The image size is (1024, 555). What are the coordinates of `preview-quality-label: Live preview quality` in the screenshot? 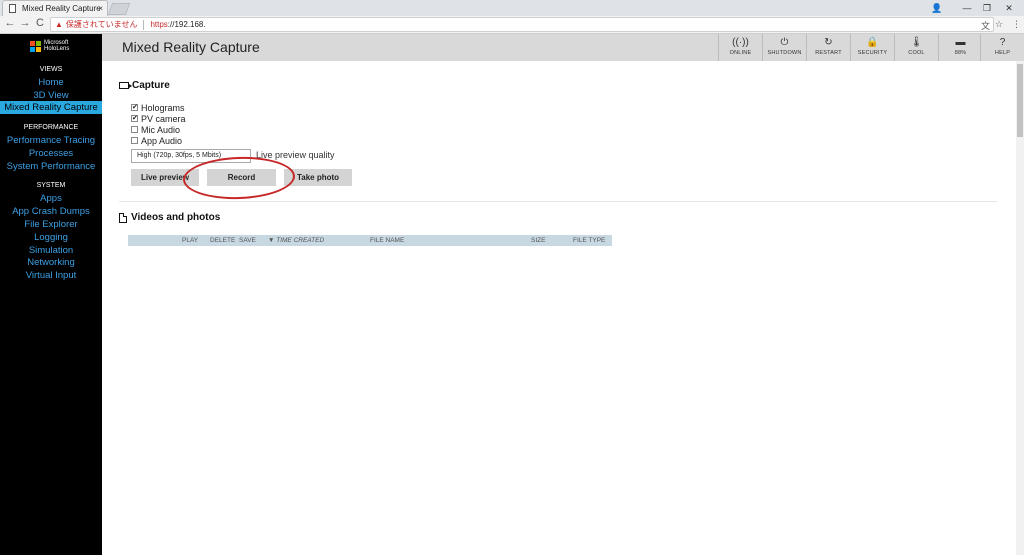 It's located at (295, 155).